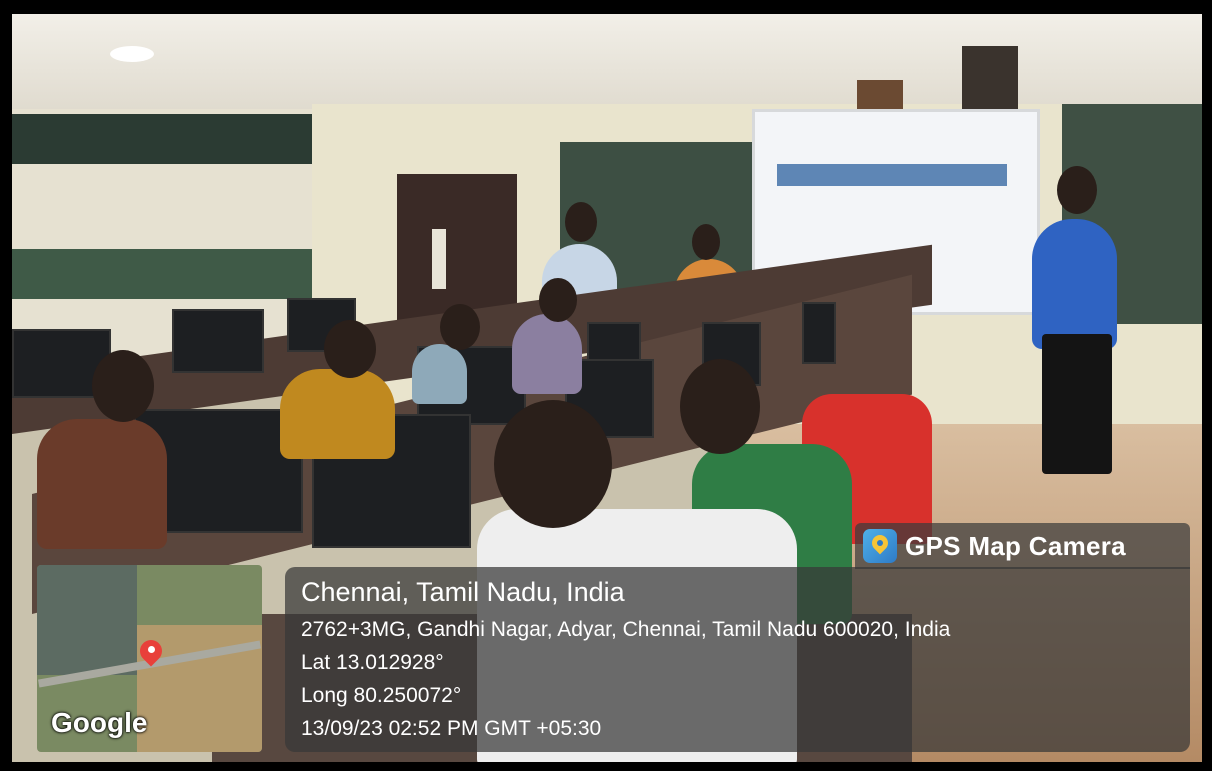  What do you see at coordinates (439, 259) in the screenshot?
I see `door-window` at bounding box center [439, 259].